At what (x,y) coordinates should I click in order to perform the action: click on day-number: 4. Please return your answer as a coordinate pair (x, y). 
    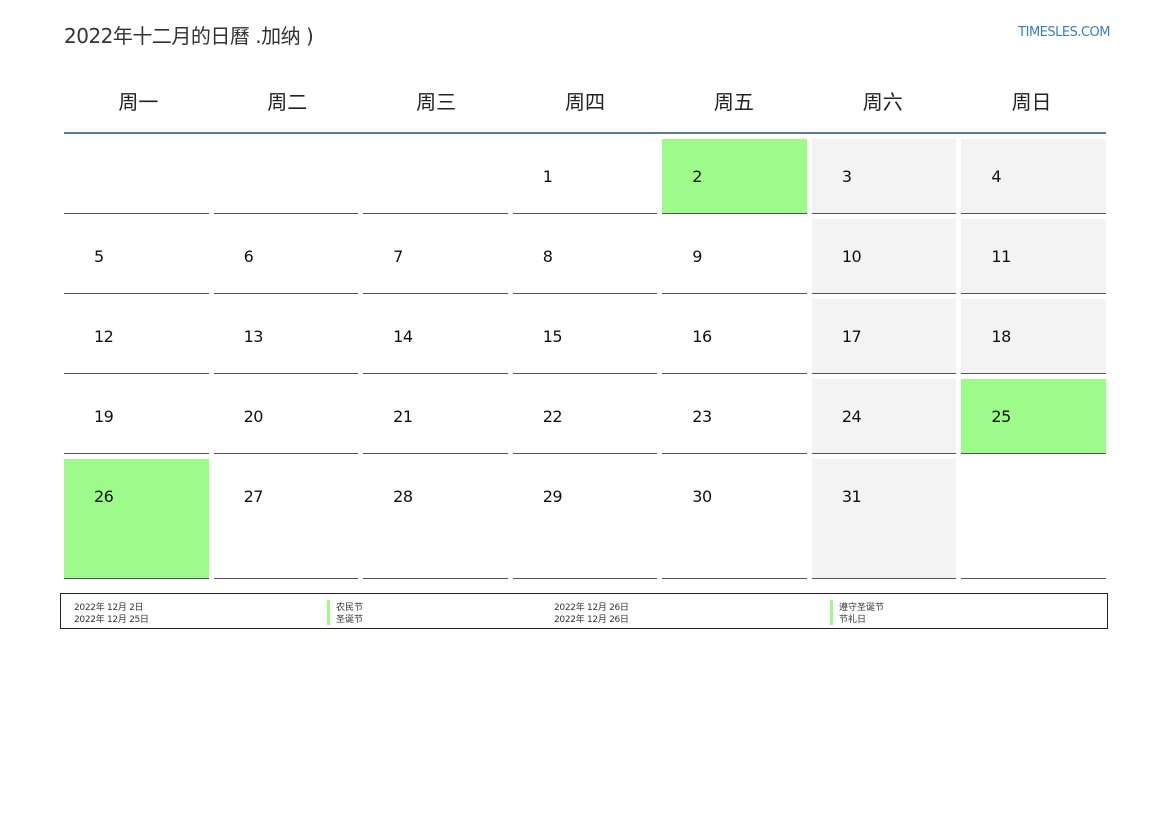
    Looking at the image, I should click on (996, 176).